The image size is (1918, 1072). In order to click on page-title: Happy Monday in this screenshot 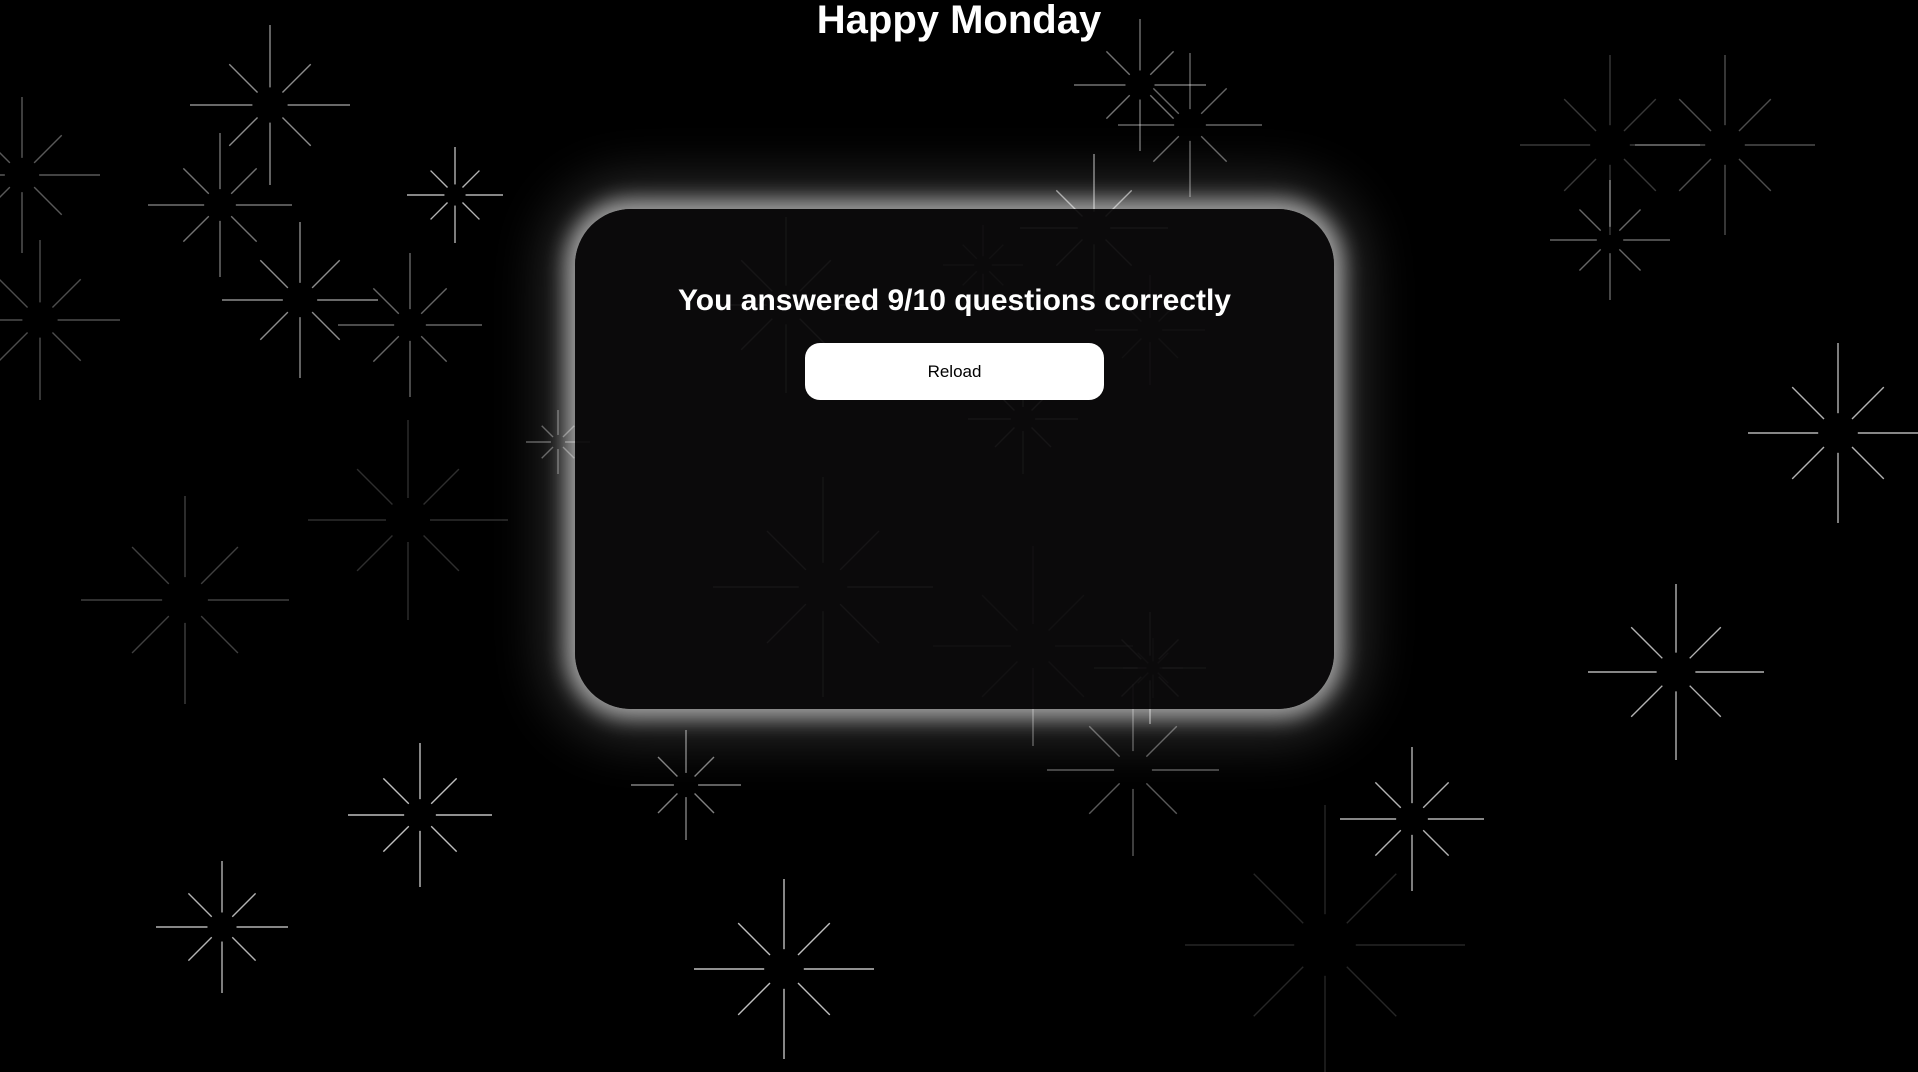, I will do `click(959, 21)`.